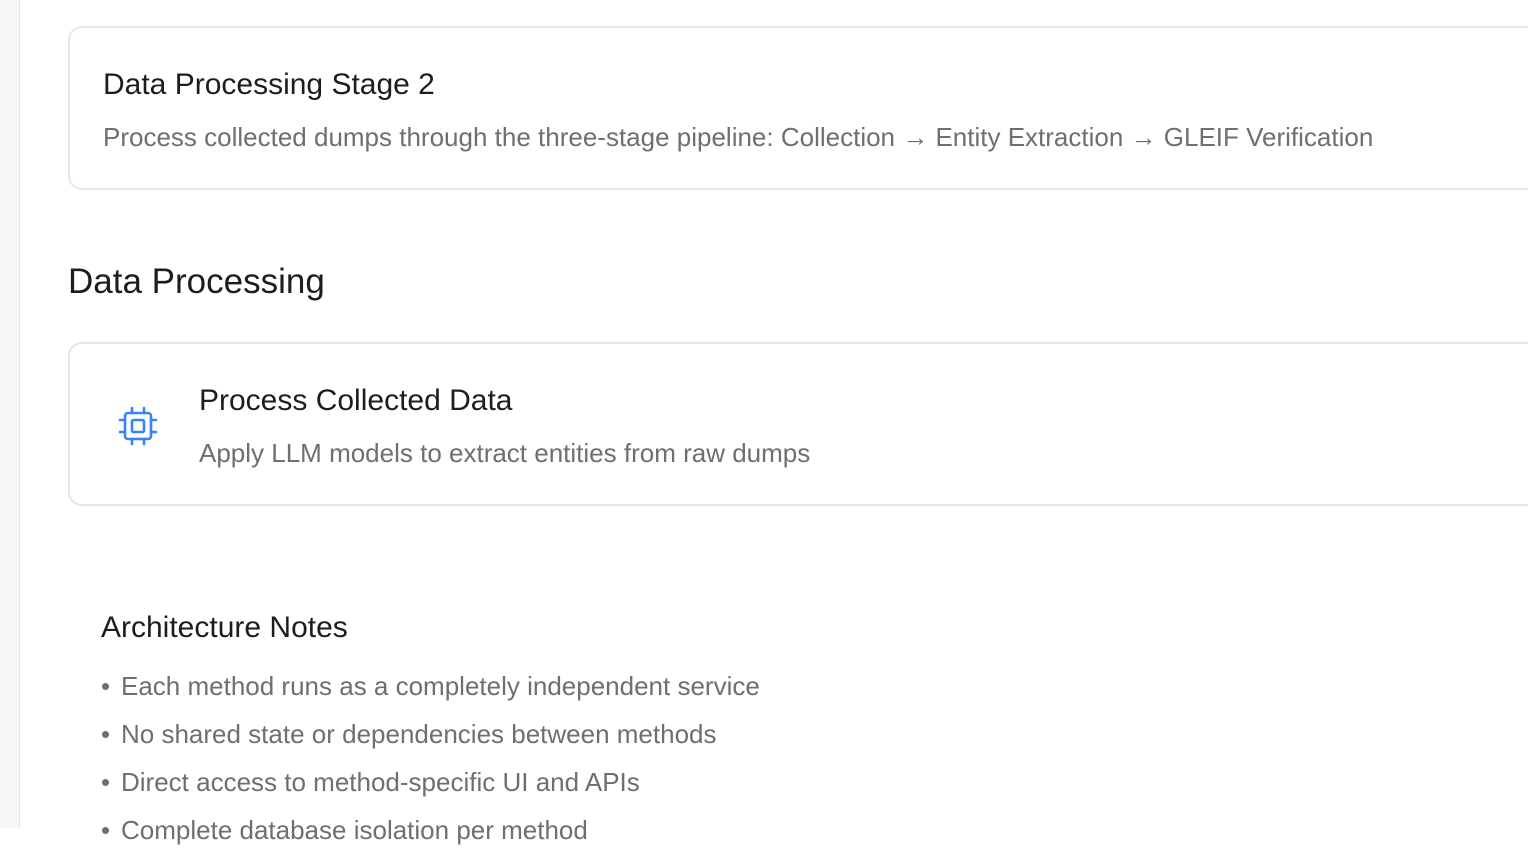 The height and width of the screenshot is (862, 1528). I want to click on process-card-title: Process Collected Data, so click(356, 400).